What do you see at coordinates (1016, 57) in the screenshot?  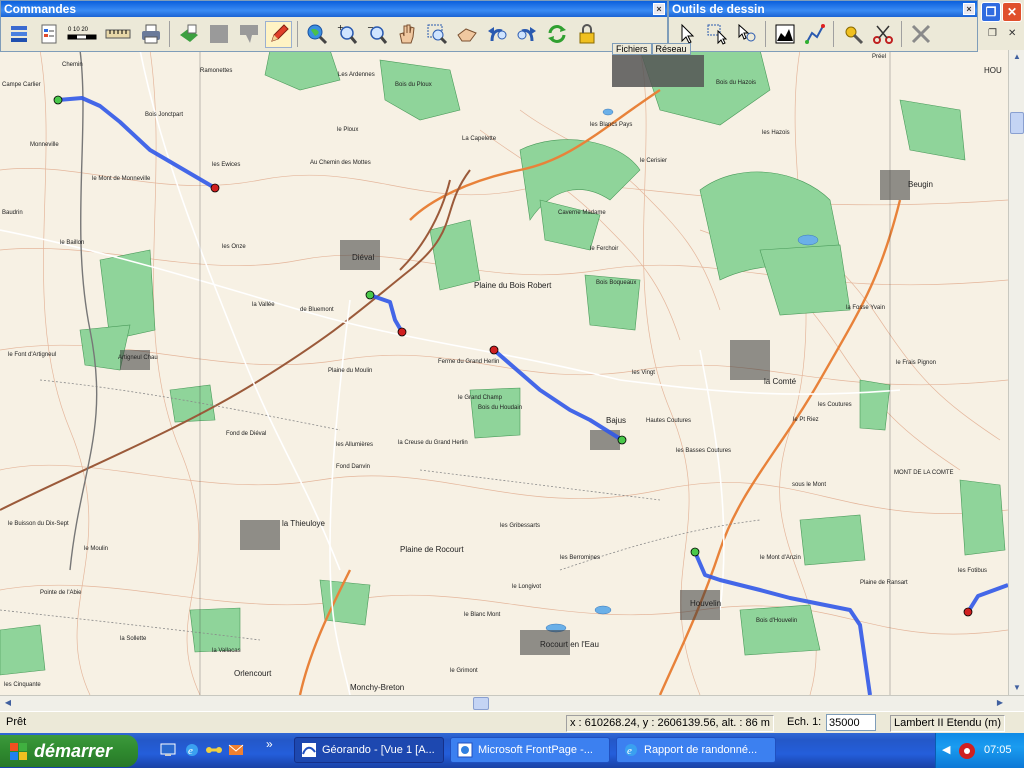 I see `scroll-up-icon: ▲` at bounding box center [1016, 57].